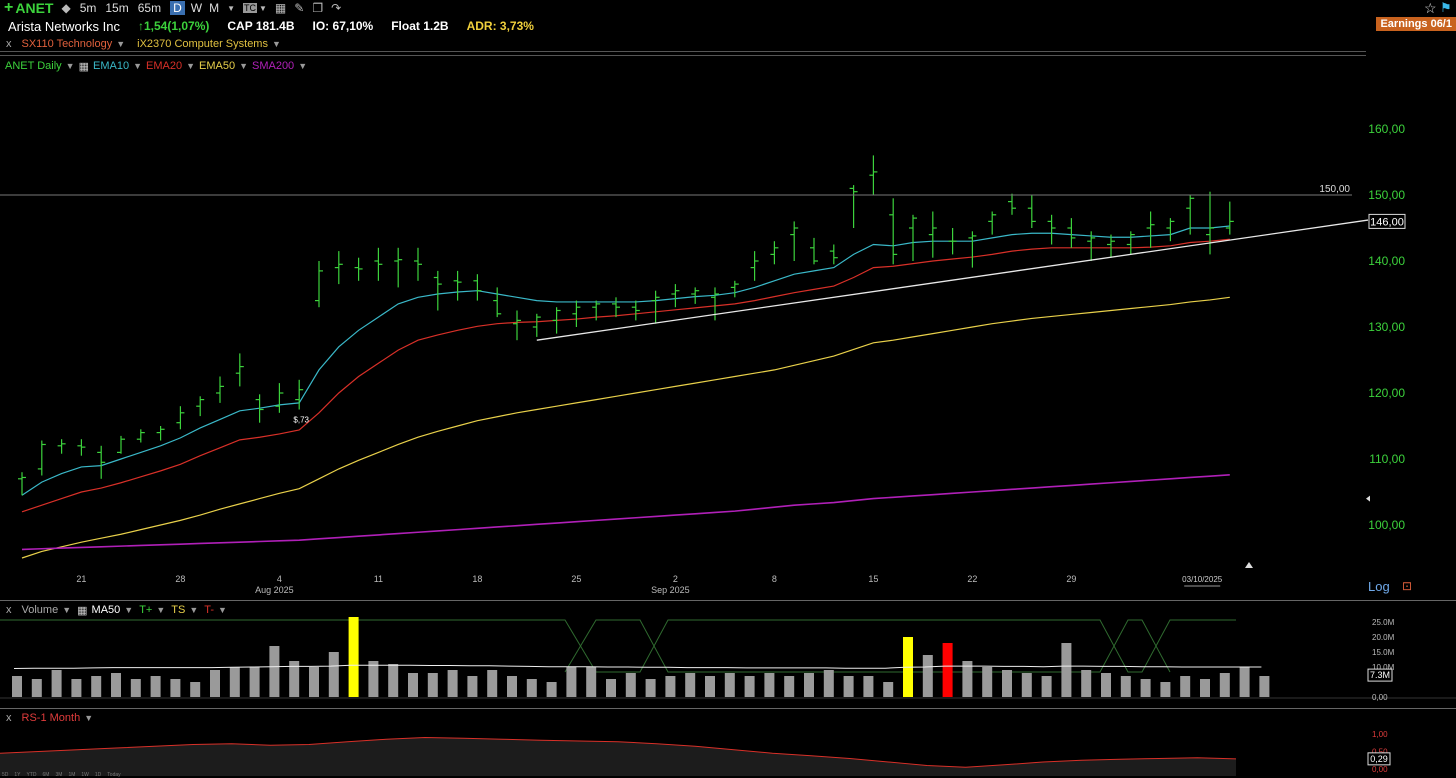 The width and height of the screenshot is (1456, 778). Describe the element at coordinates (1407, 586) in the screenshot. I see `lock-icon: ⊡` at that location.